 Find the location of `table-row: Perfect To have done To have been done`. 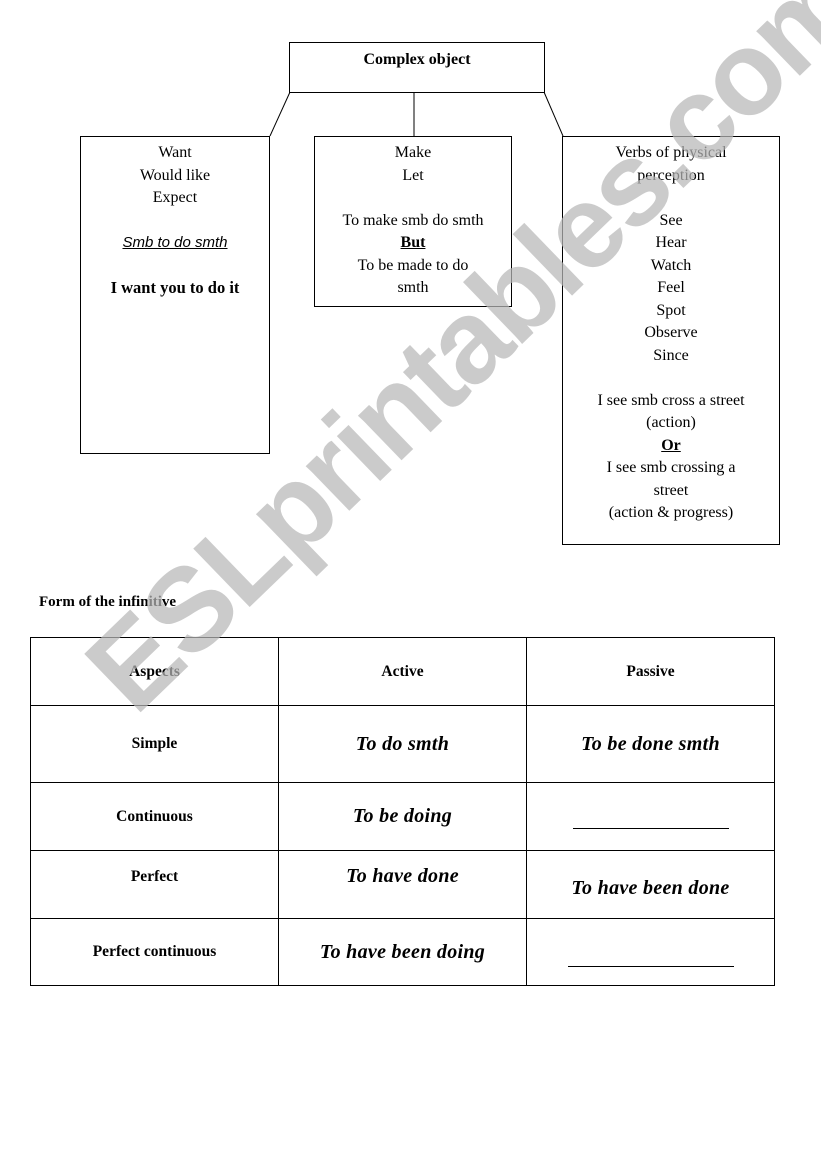

table-row: Perfect To have done To have been done is located at coordinates (402, 884).